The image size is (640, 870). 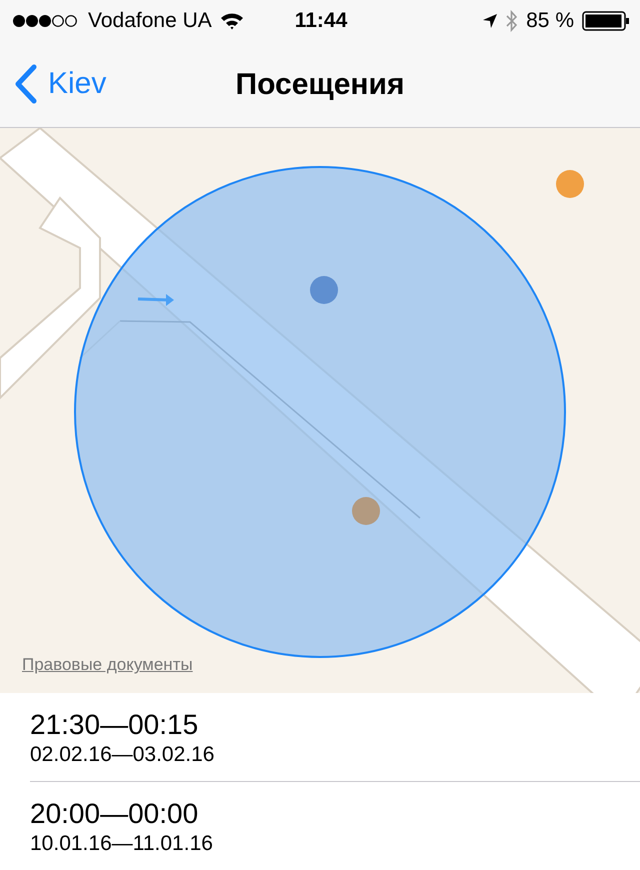 What do you see at coordinates (107, 665) in the screenshot?
I see `legal-documents-link: Правовые документы` at bounding box center [107, 665].